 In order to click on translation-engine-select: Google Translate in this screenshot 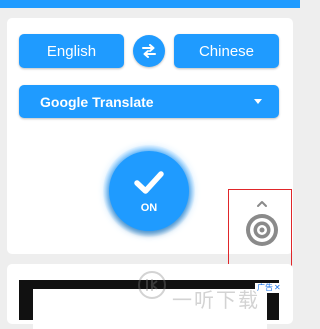, I will do `click(149, 101)`.